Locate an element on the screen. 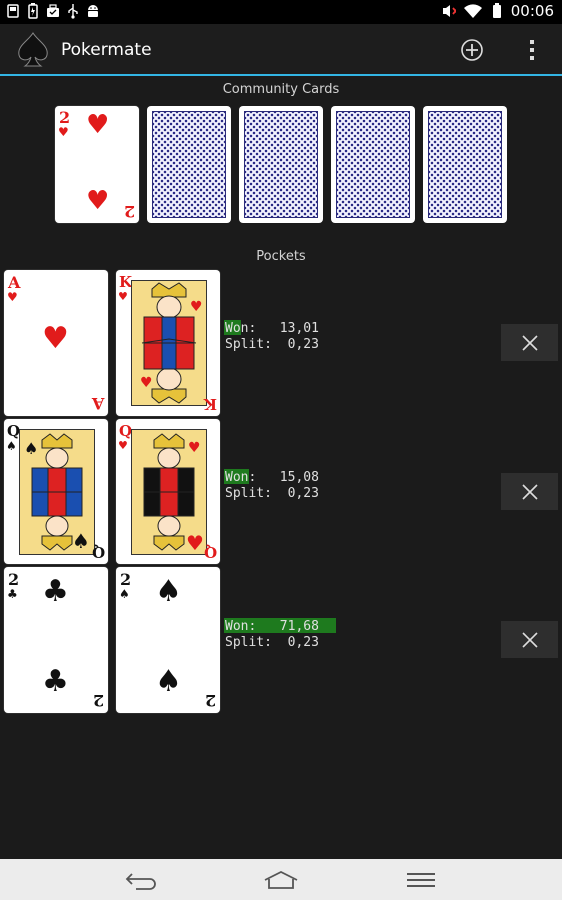  add-hand-button is located at coordinates (472, 50).